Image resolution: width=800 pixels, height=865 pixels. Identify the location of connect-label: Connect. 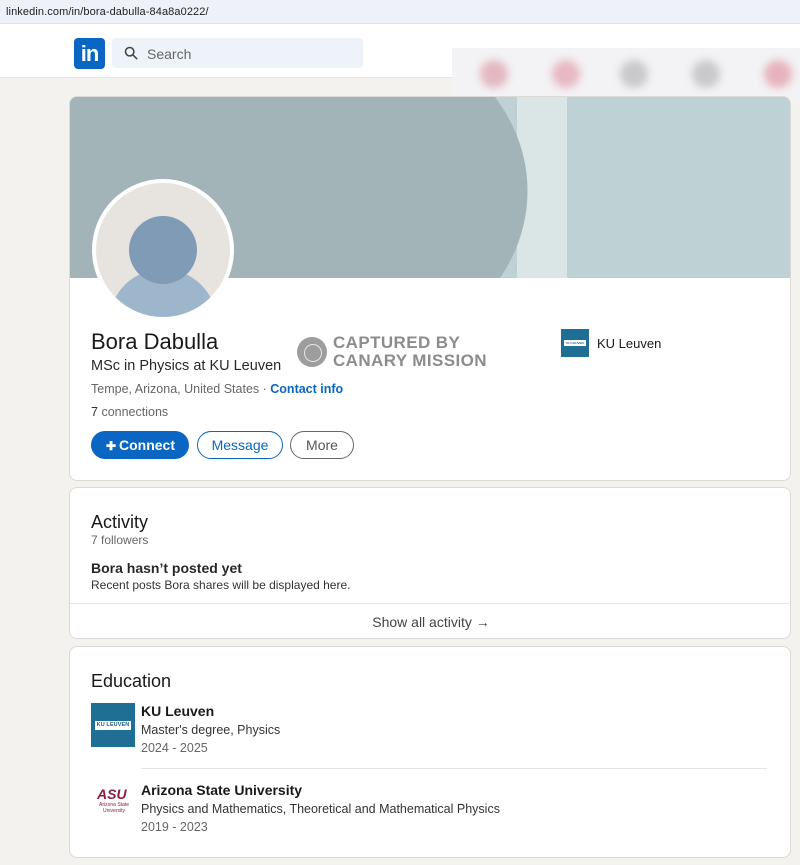
(147, 445).